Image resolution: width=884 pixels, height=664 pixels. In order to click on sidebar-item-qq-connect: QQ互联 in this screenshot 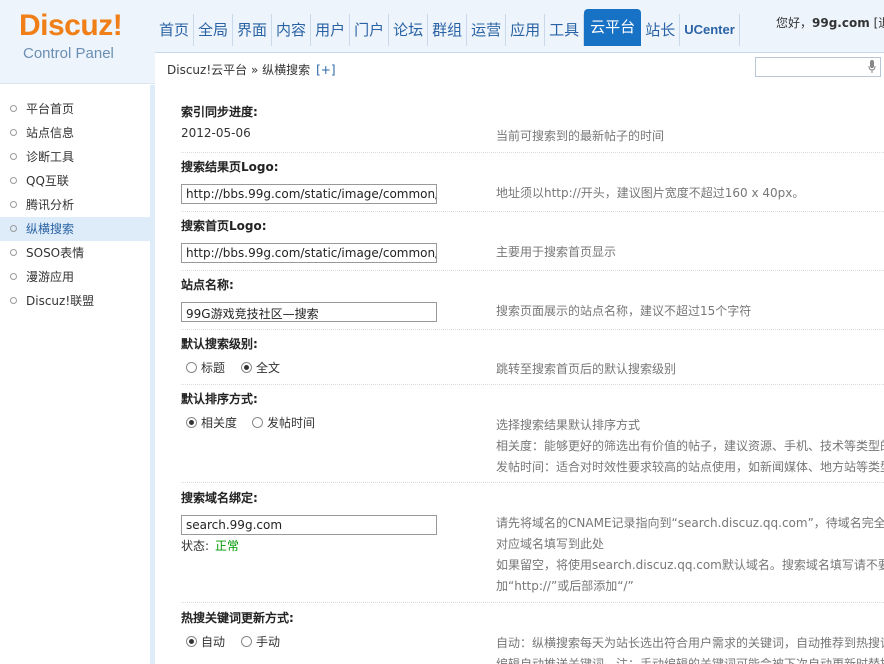, I will do `click(75, 181)`.